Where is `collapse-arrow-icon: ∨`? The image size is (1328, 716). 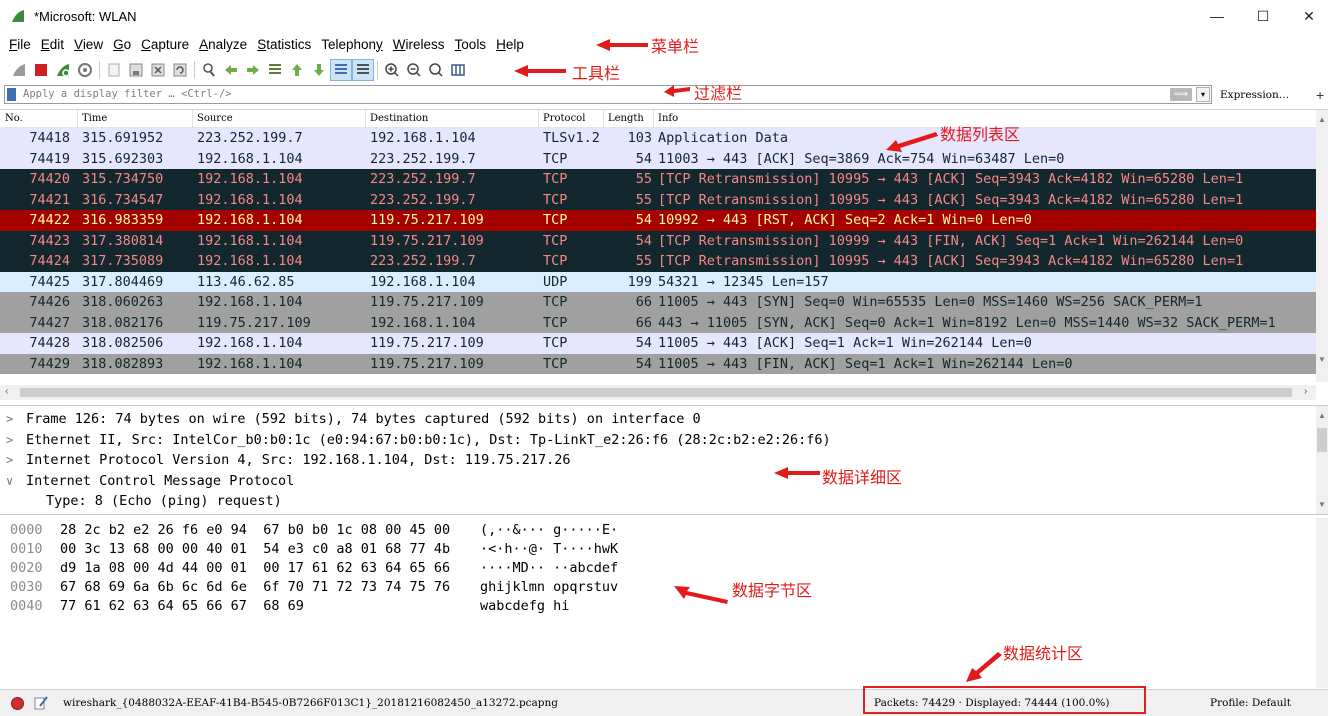 collapse-arrow-icon: ∨ is located at coordinates (9, 481).